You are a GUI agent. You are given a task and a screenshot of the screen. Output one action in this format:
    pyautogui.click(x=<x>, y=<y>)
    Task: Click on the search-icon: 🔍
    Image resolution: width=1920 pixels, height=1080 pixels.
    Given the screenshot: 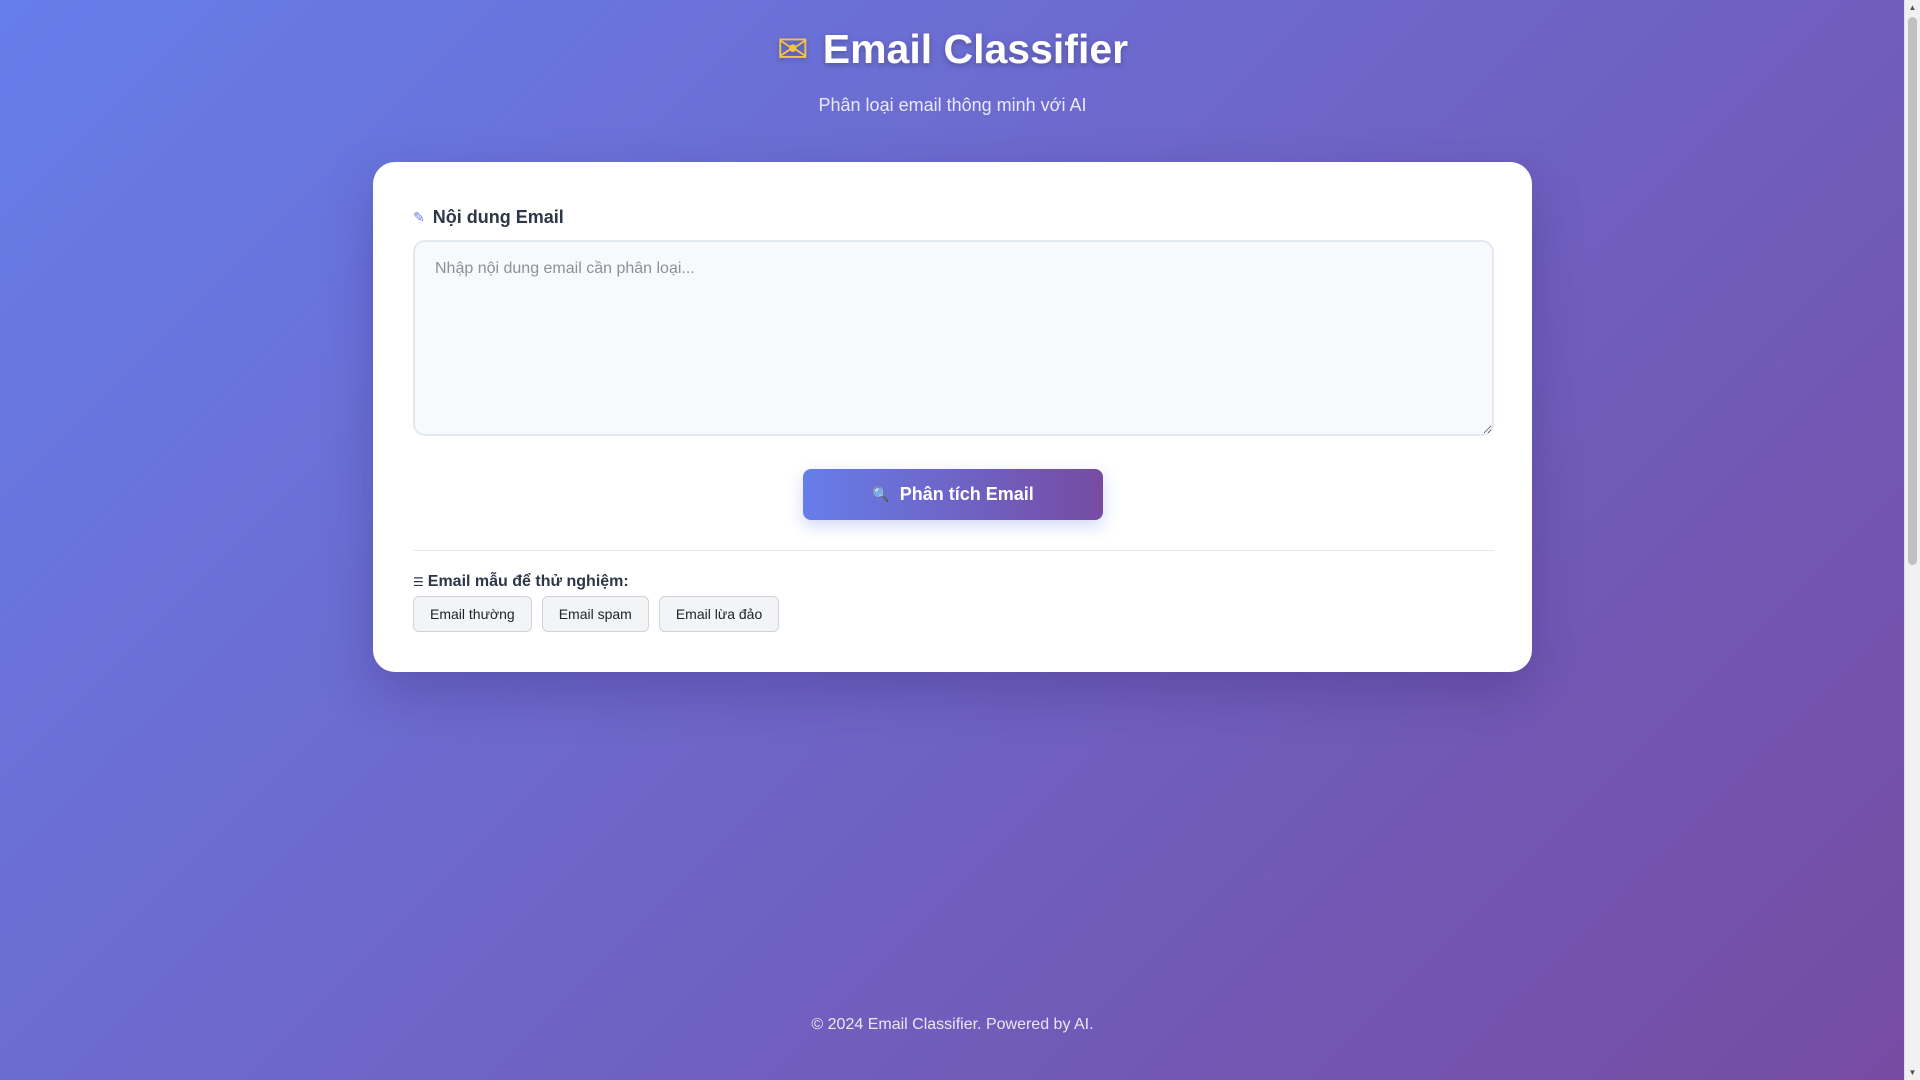 What is the action you would take?
    pyautogui.click(x=881, y=494)
    